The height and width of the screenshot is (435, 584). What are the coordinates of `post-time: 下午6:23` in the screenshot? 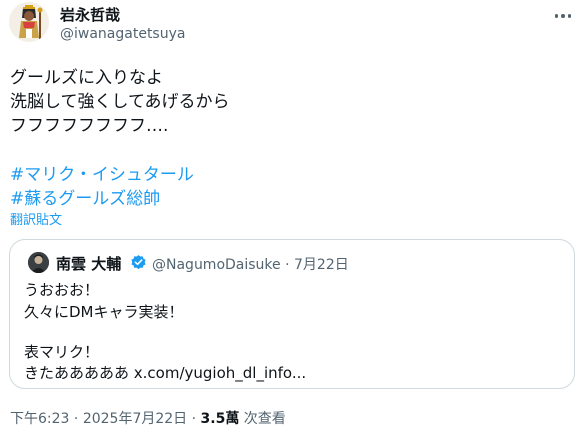 It's located at (39, 419).